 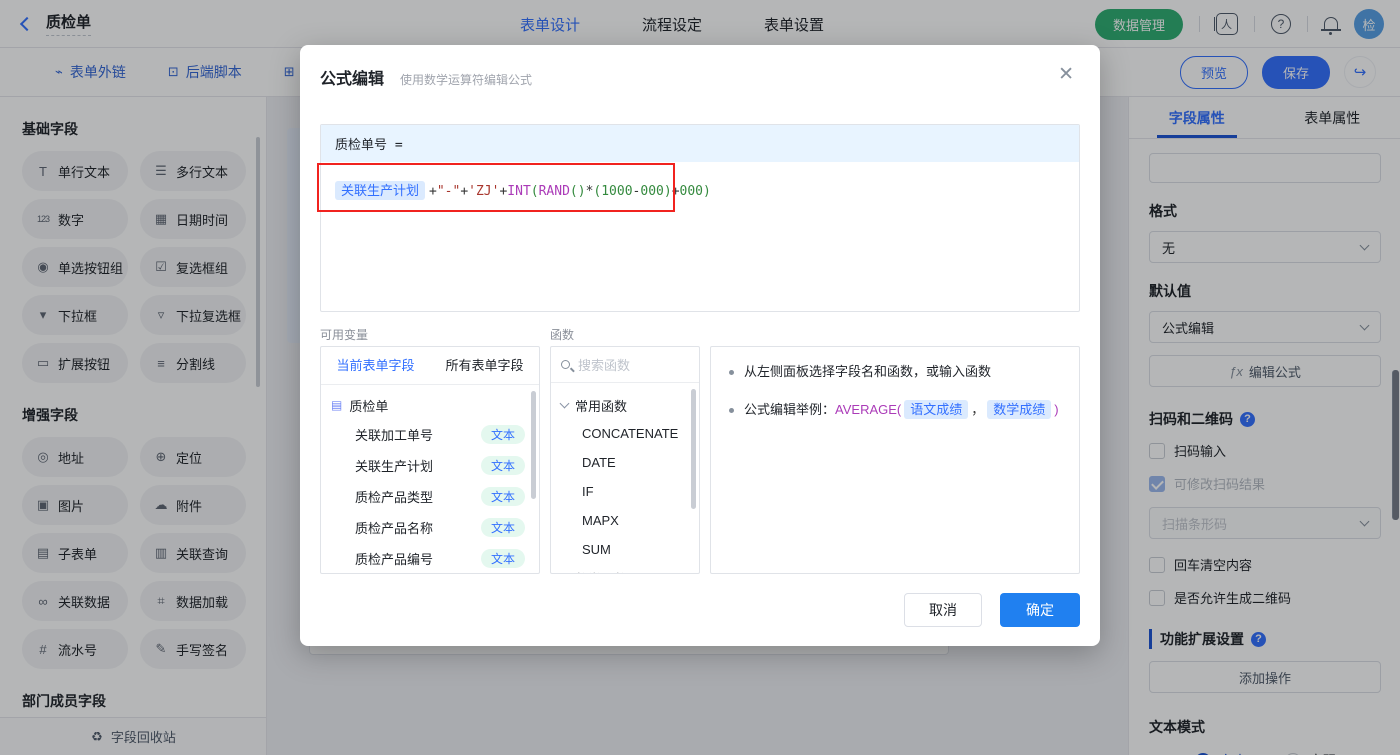 I want to click on functions-scrollbar, so click(x=693, y=449).